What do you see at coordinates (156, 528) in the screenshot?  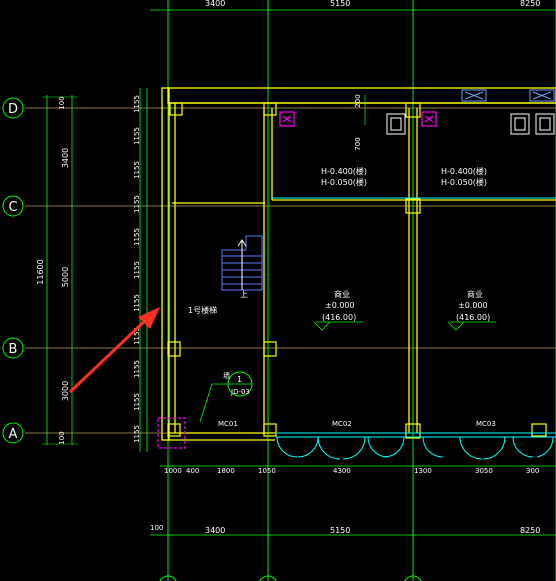 I see `dim-bottom-extra: 100` at bounding box center [156, 528].